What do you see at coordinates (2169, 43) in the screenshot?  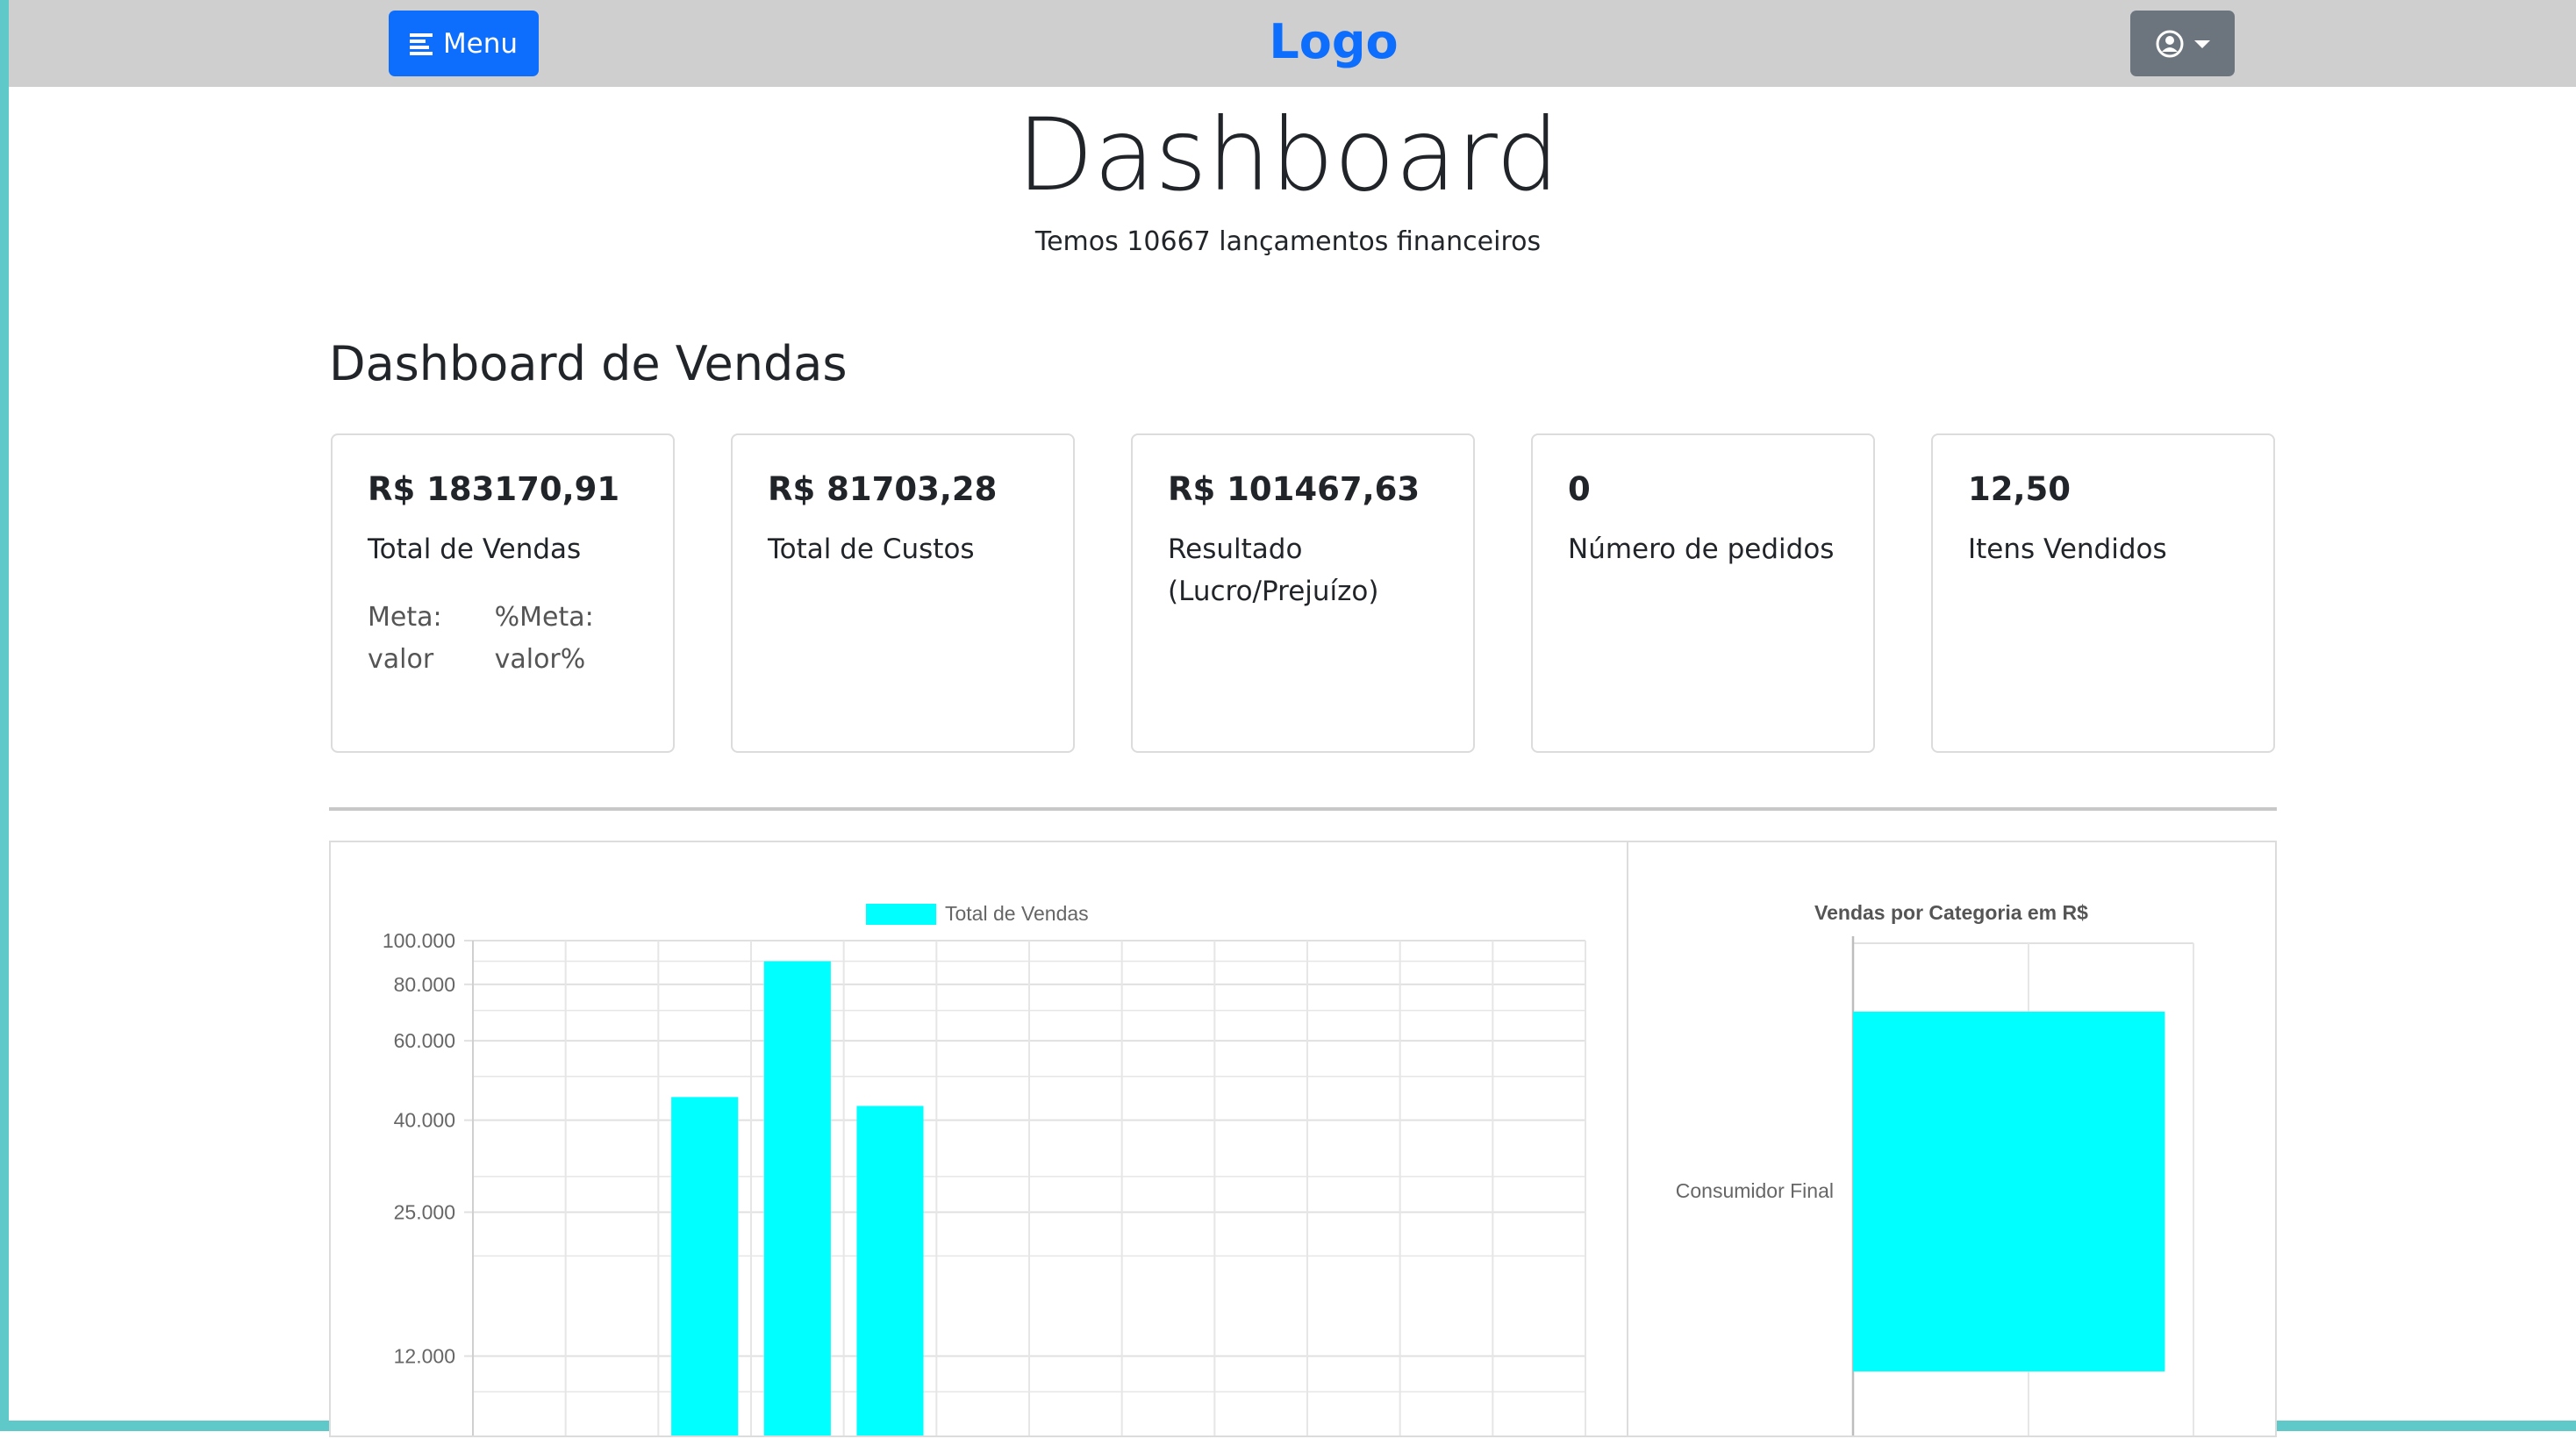 I see `user-circle-icon` at bounding box center [2169, 43].